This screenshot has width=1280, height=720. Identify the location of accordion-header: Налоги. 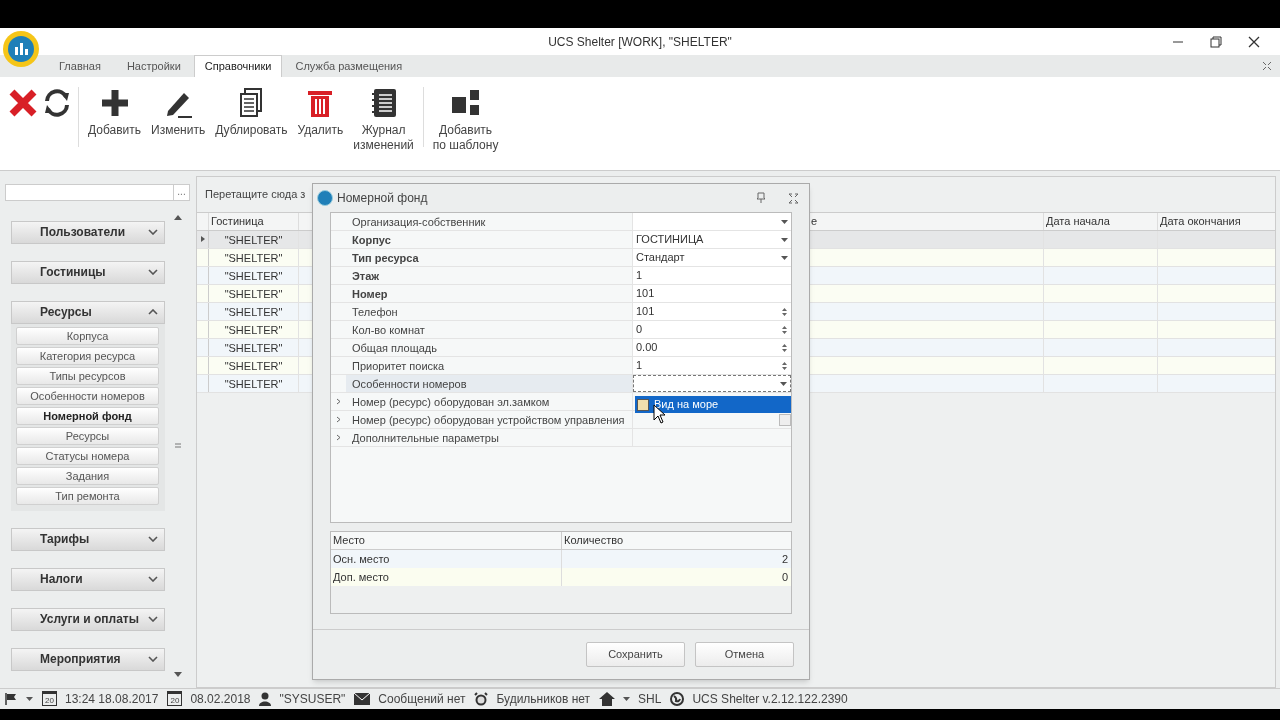
(88, 579).